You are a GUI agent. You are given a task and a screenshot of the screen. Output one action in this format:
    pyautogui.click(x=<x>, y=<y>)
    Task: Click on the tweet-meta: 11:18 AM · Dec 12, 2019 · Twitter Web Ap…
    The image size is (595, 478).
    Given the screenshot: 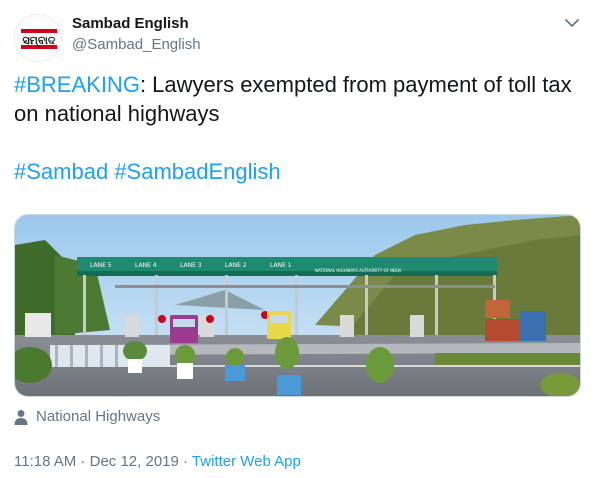 What is the action you would take?
    pyautogui.click(x=157, y=462)
    